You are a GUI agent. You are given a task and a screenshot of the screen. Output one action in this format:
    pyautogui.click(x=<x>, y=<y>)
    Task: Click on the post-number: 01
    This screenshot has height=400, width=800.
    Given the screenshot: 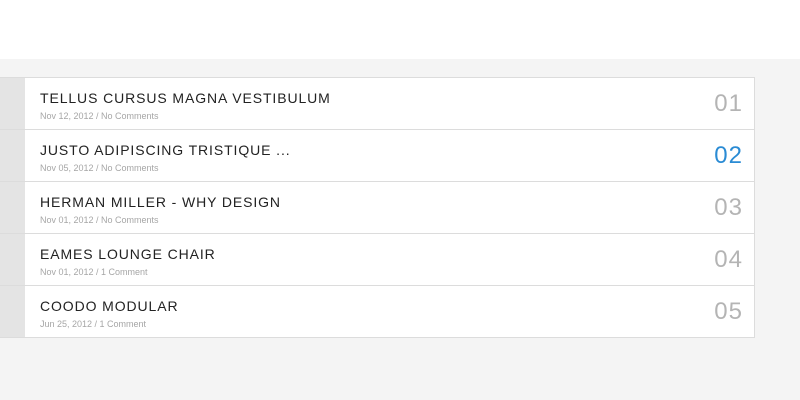 What is the action you would take?
    pyautogui.click(x=728, y=103)
    